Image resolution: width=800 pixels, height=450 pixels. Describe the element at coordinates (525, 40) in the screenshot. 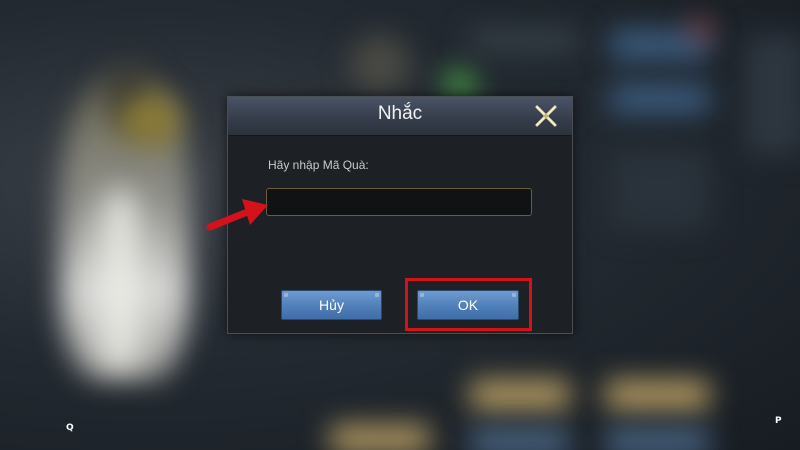

I see `top-bar-blurred` at that location.